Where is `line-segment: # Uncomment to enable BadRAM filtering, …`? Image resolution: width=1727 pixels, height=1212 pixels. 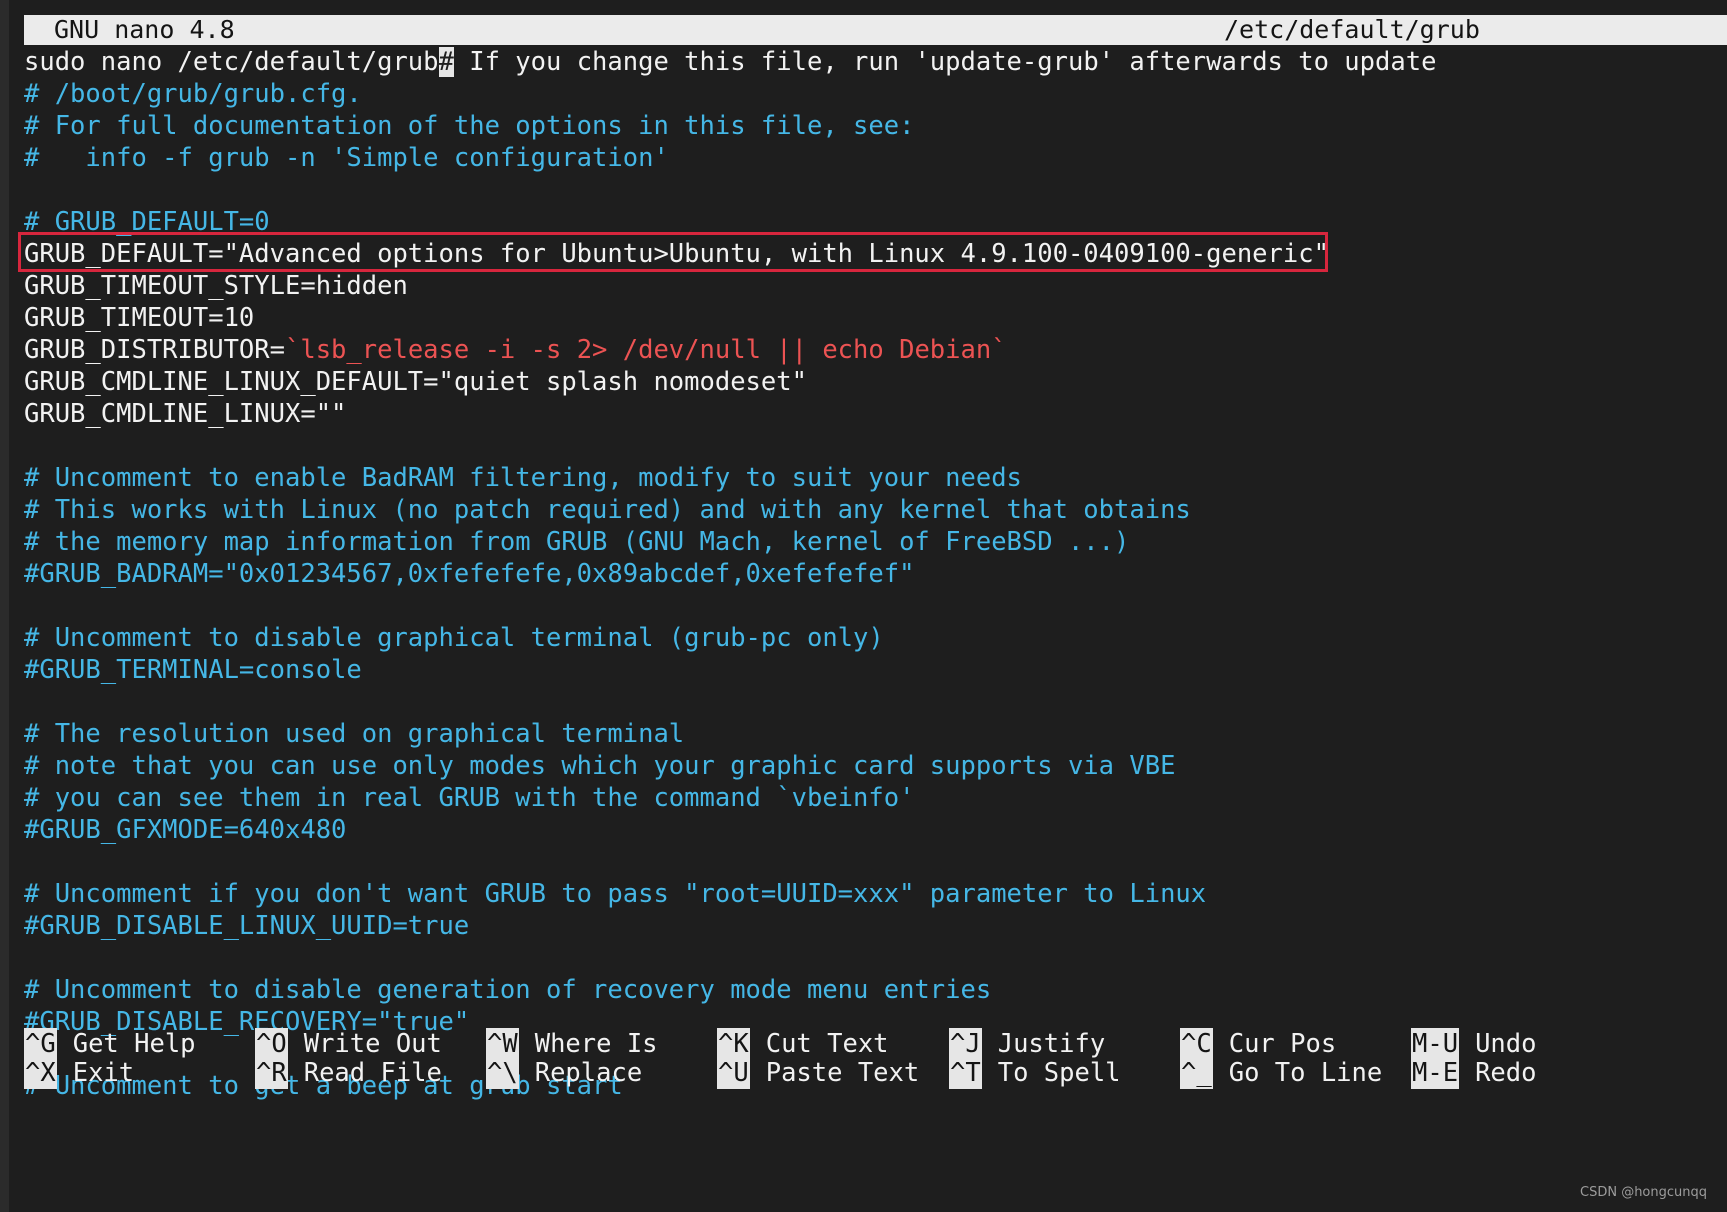 line-segment: # Uncomment to enable BadRAM filtering, … is located at coordinates (523, 478).